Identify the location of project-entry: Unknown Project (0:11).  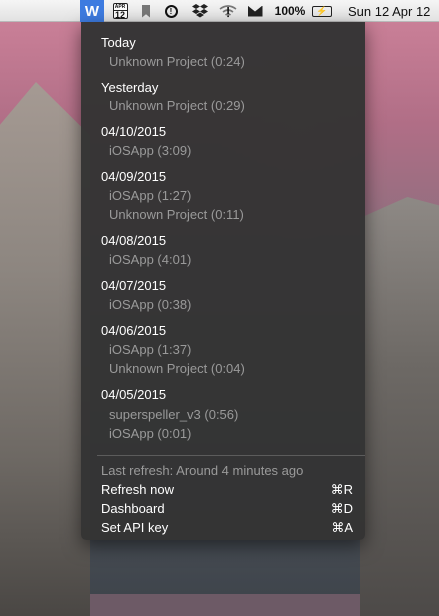
(176, 214).